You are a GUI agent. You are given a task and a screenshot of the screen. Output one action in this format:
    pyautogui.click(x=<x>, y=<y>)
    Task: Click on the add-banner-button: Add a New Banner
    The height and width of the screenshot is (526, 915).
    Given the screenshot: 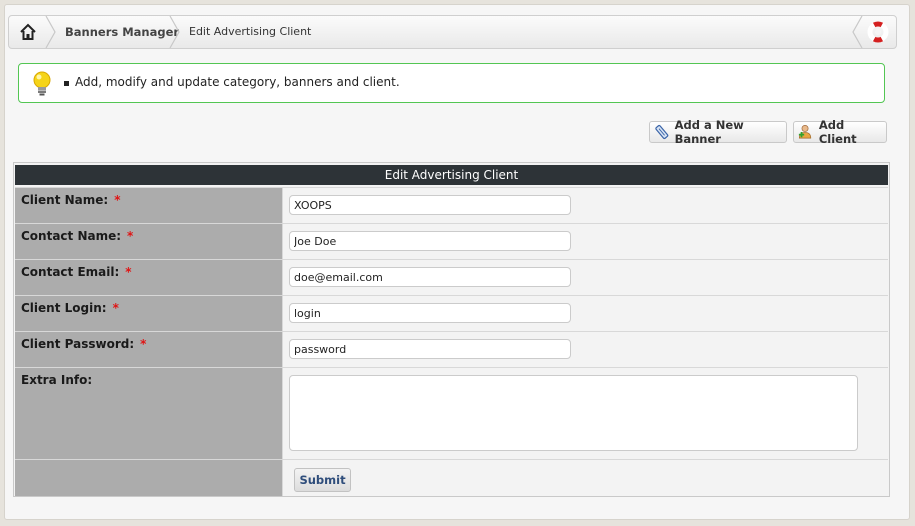 What is the action you would take?
    pyautogui.click(x=718, y=132)
    